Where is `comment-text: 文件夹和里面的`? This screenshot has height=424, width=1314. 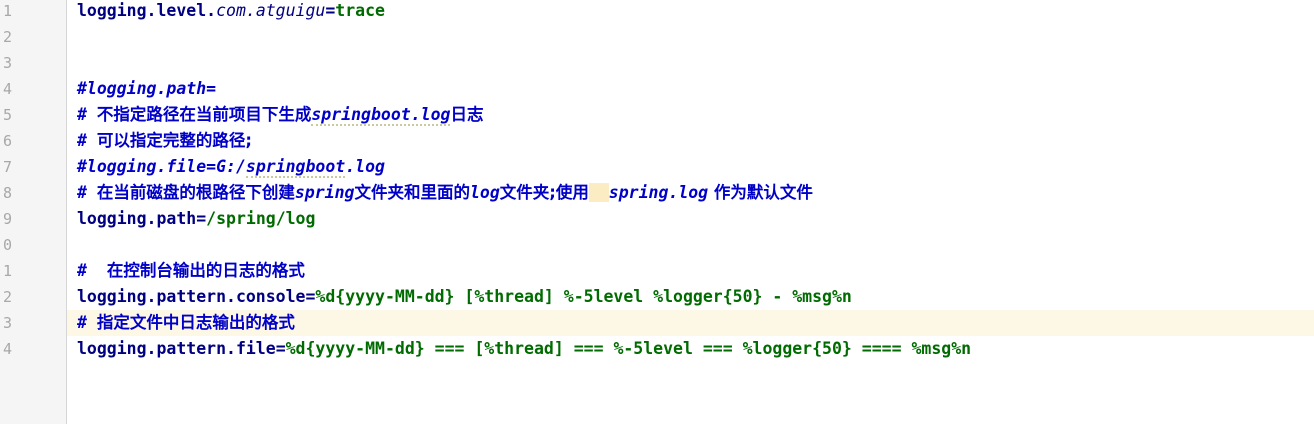
comment-text: 文件夹和里面的 is located at coordinates (412, 192).